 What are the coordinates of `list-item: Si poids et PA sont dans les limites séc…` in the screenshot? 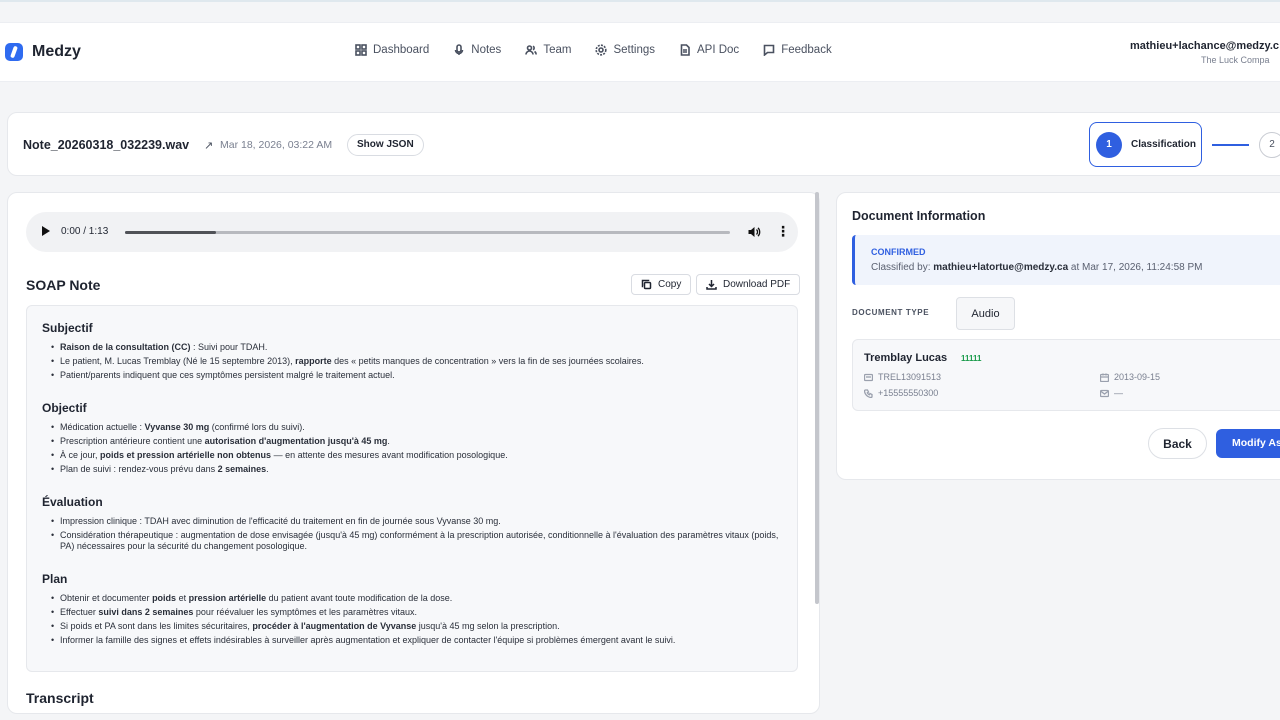 It's located at (414, 626).